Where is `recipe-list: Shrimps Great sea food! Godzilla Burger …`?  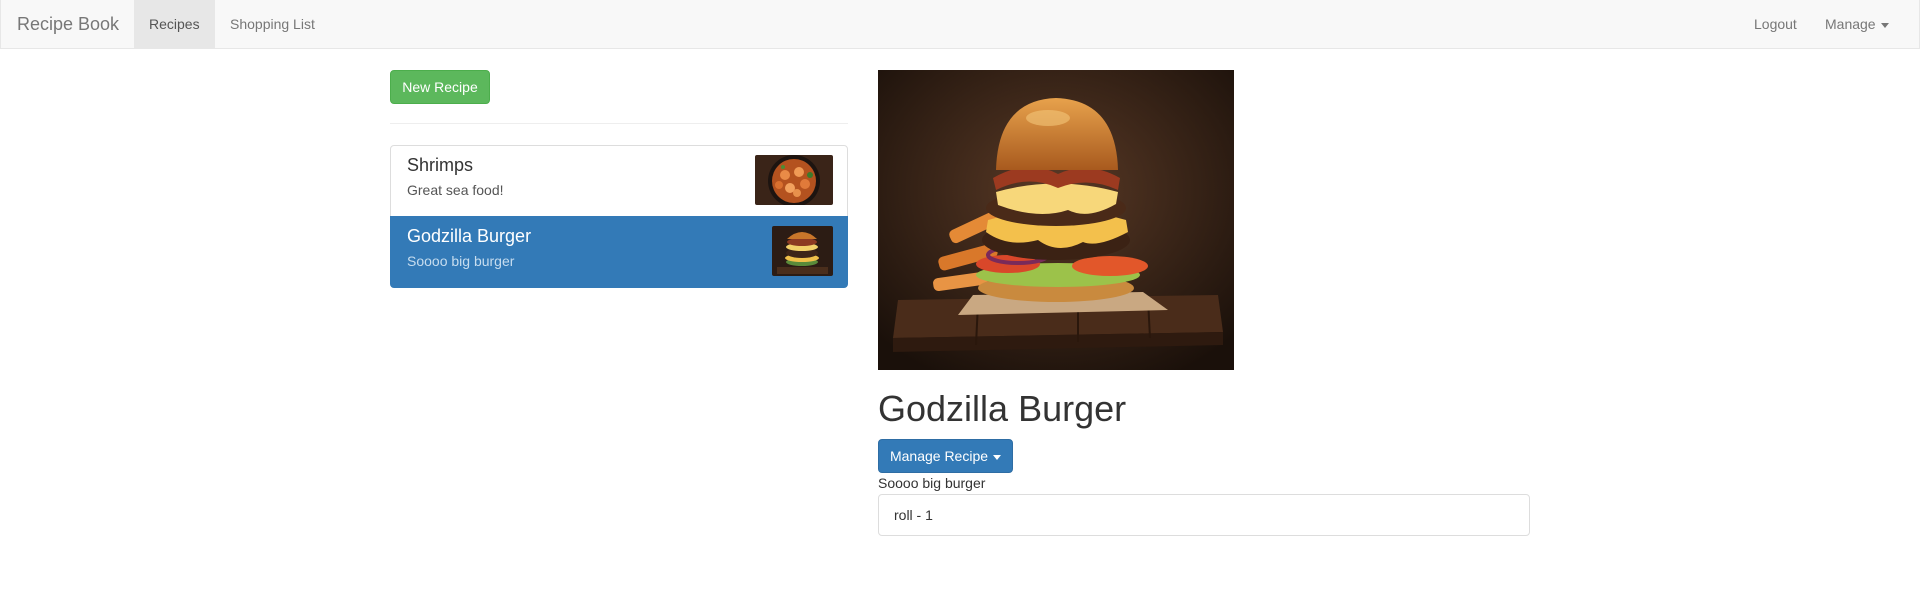
recipe-list: Shrimps Great sea food! Godzilla Burger … is located at coordinates (619, 216).